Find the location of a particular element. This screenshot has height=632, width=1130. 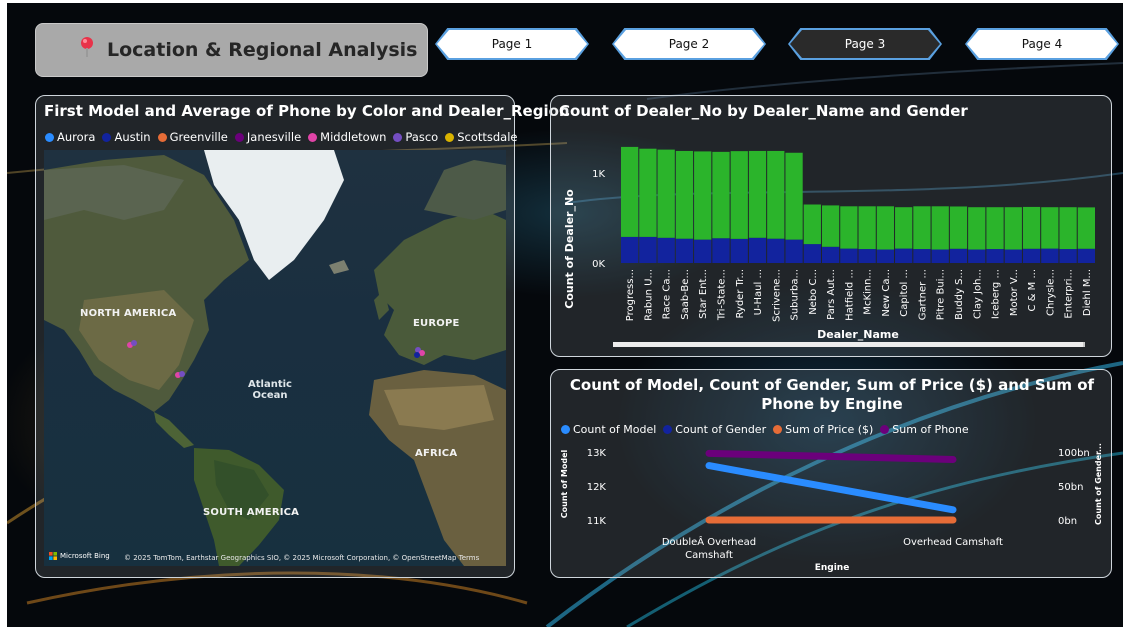

line-x-tick: DoubleÂ Overhead is located at coordinates (709, 541).